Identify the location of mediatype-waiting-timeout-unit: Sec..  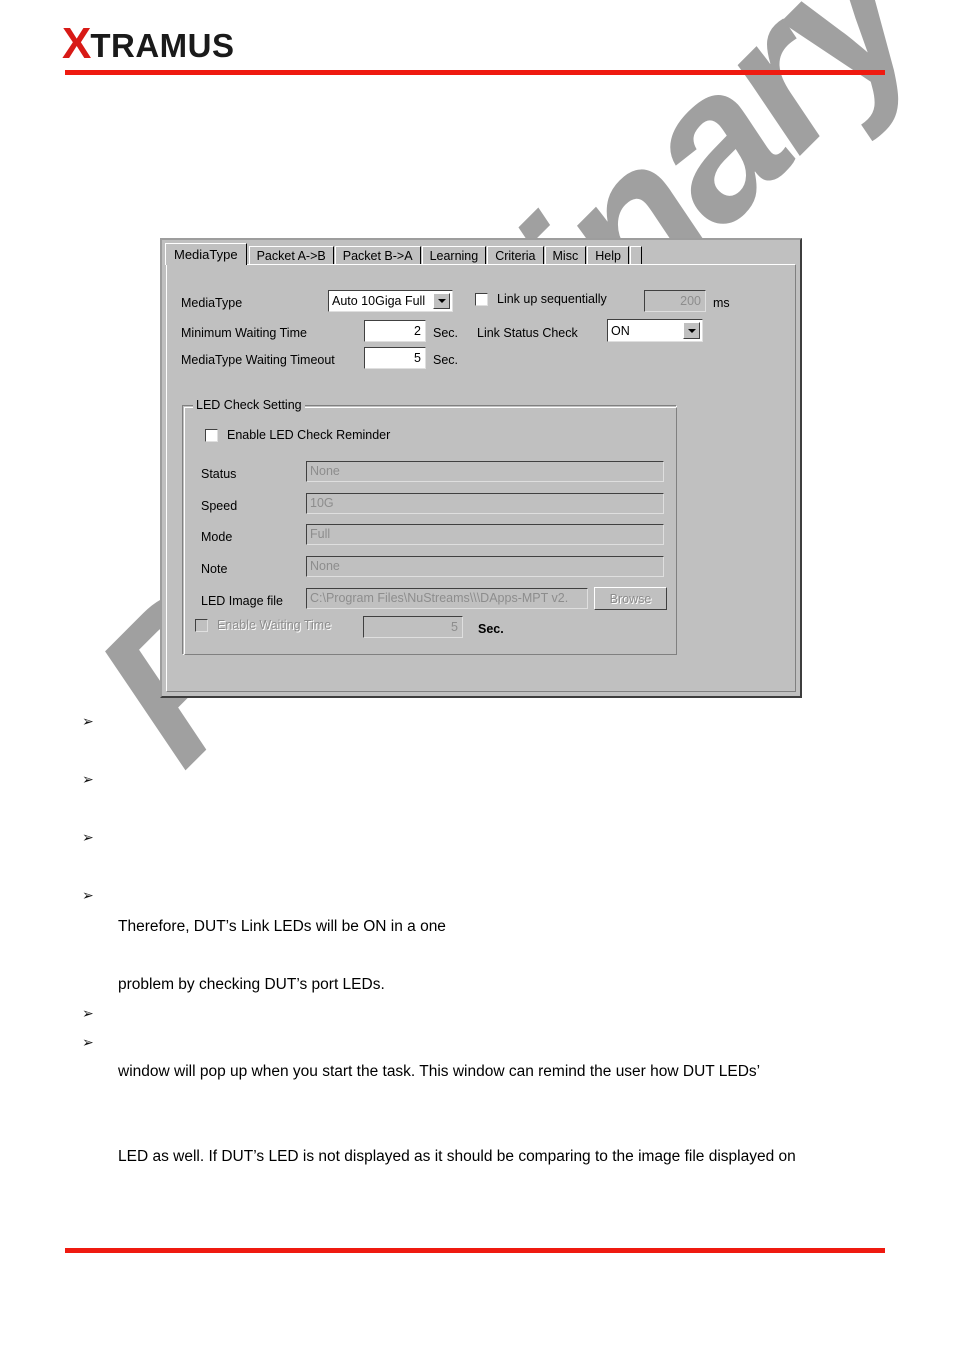
(446, 360).